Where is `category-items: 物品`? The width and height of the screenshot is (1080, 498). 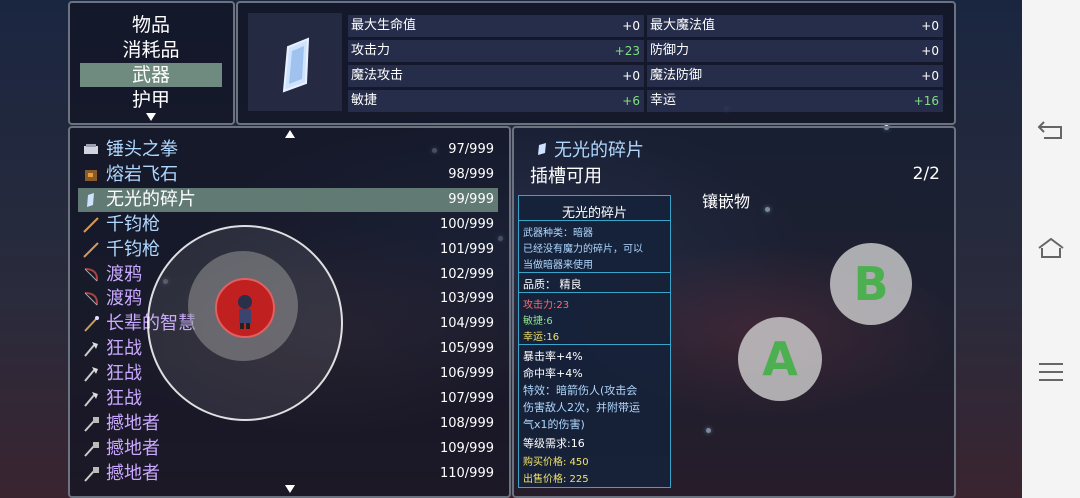
category-items: 物品 is located at coordinates (151, 25).